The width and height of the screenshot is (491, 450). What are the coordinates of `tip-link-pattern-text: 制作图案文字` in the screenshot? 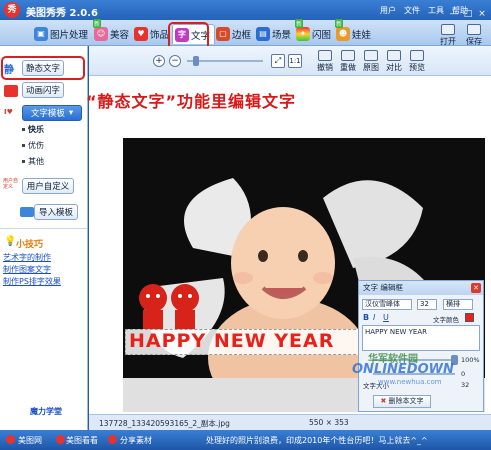 It's located at (27, 269).